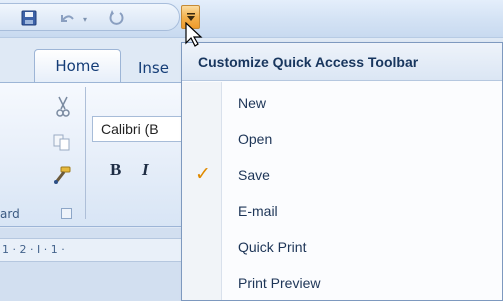  What do you see at coordinates (342, 175) in the screenshot?
I see `menu-item-save: ✓ Save` at bounding box center [342, 175].